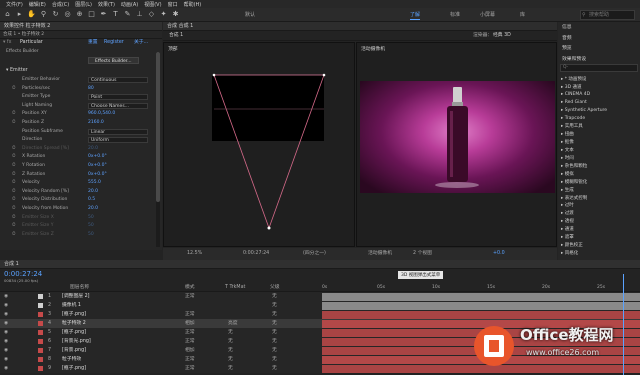 The image size is (640, 375). What do you see at coordinates (37, 4) in the screenshot?
I see `menu-item-1: 编辑(E)` at bounding box center [37, 4].